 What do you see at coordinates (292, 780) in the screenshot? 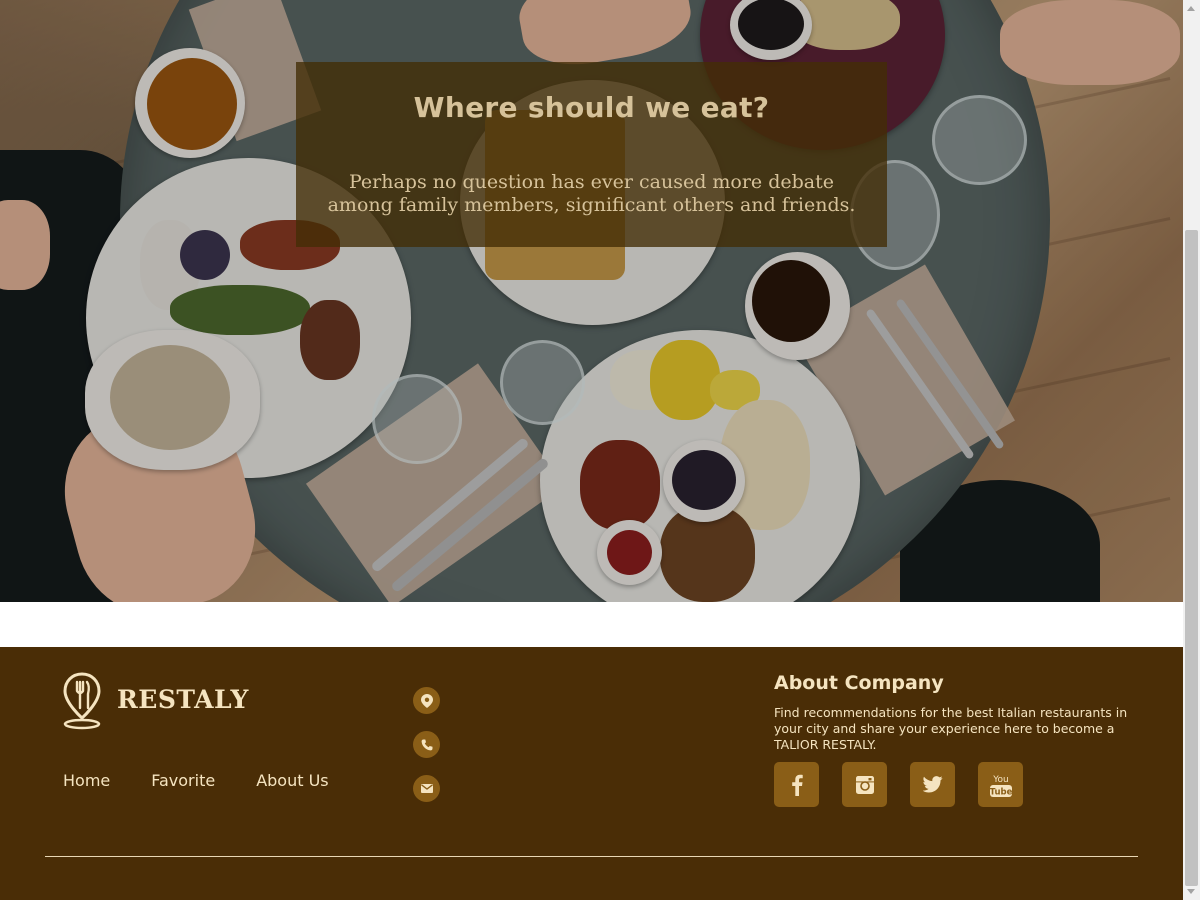
I see `nav-link-about-us: About Us` at bounding box center [292, 780].